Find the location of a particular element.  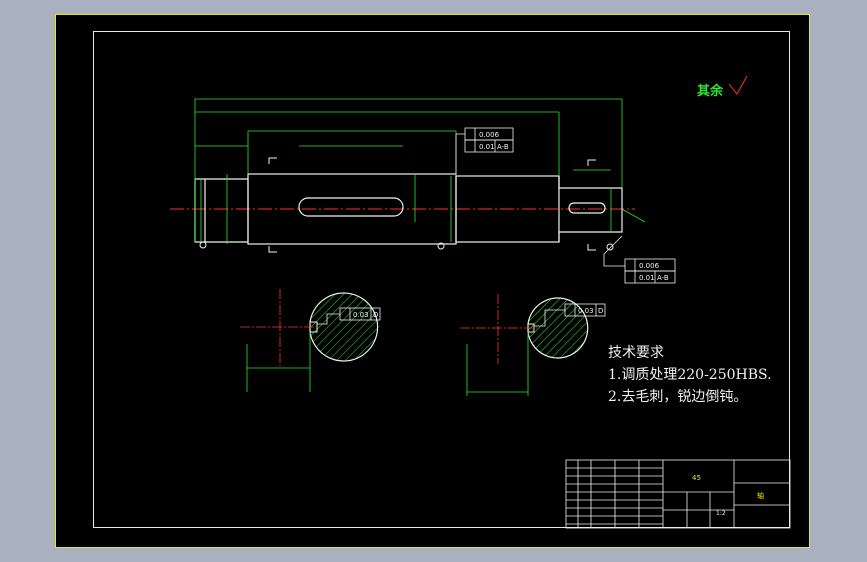

datum-symbols is located at coordinates (406, 246).